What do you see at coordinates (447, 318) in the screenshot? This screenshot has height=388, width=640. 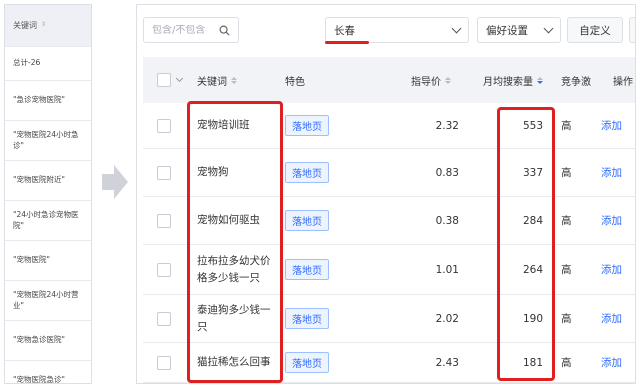 I see `row-price: 2.02` at bounding box center [447, 318].